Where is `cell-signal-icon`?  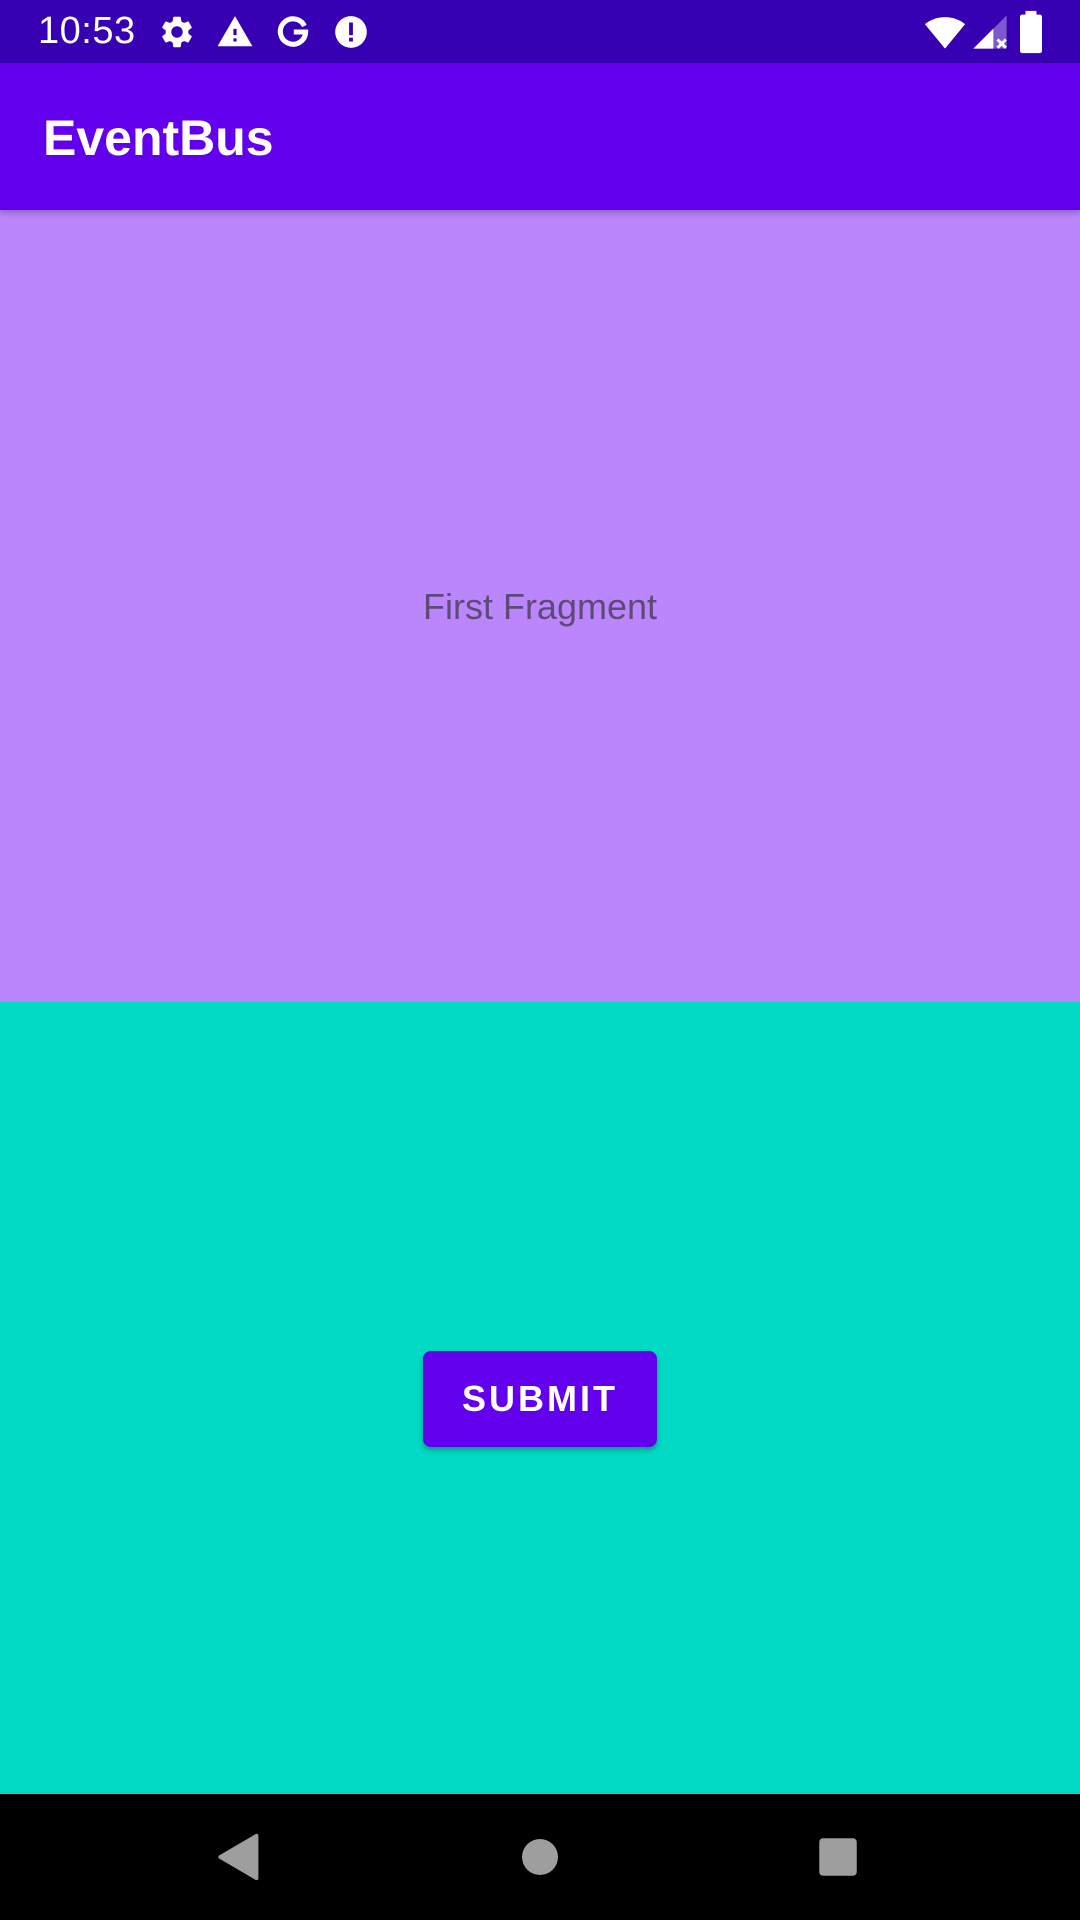
cell-signal-icon is located at coordinates (990, 32).